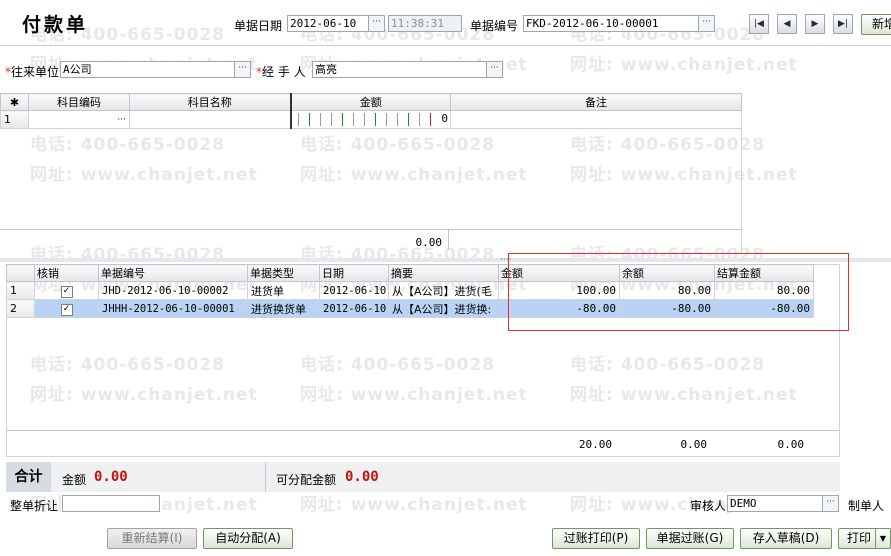 This screenshot has height=556, width=891. I want to click on prev-record-button: ◀, so click(787, 24).